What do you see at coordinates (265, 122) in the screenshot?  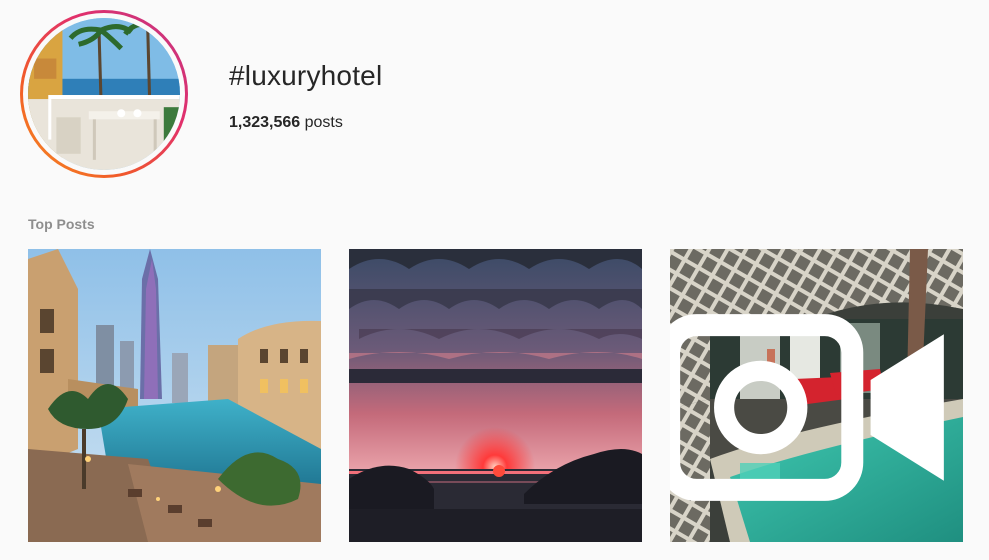 I see `post-count-number: 1,323,566` at bounding box center [265, 122].